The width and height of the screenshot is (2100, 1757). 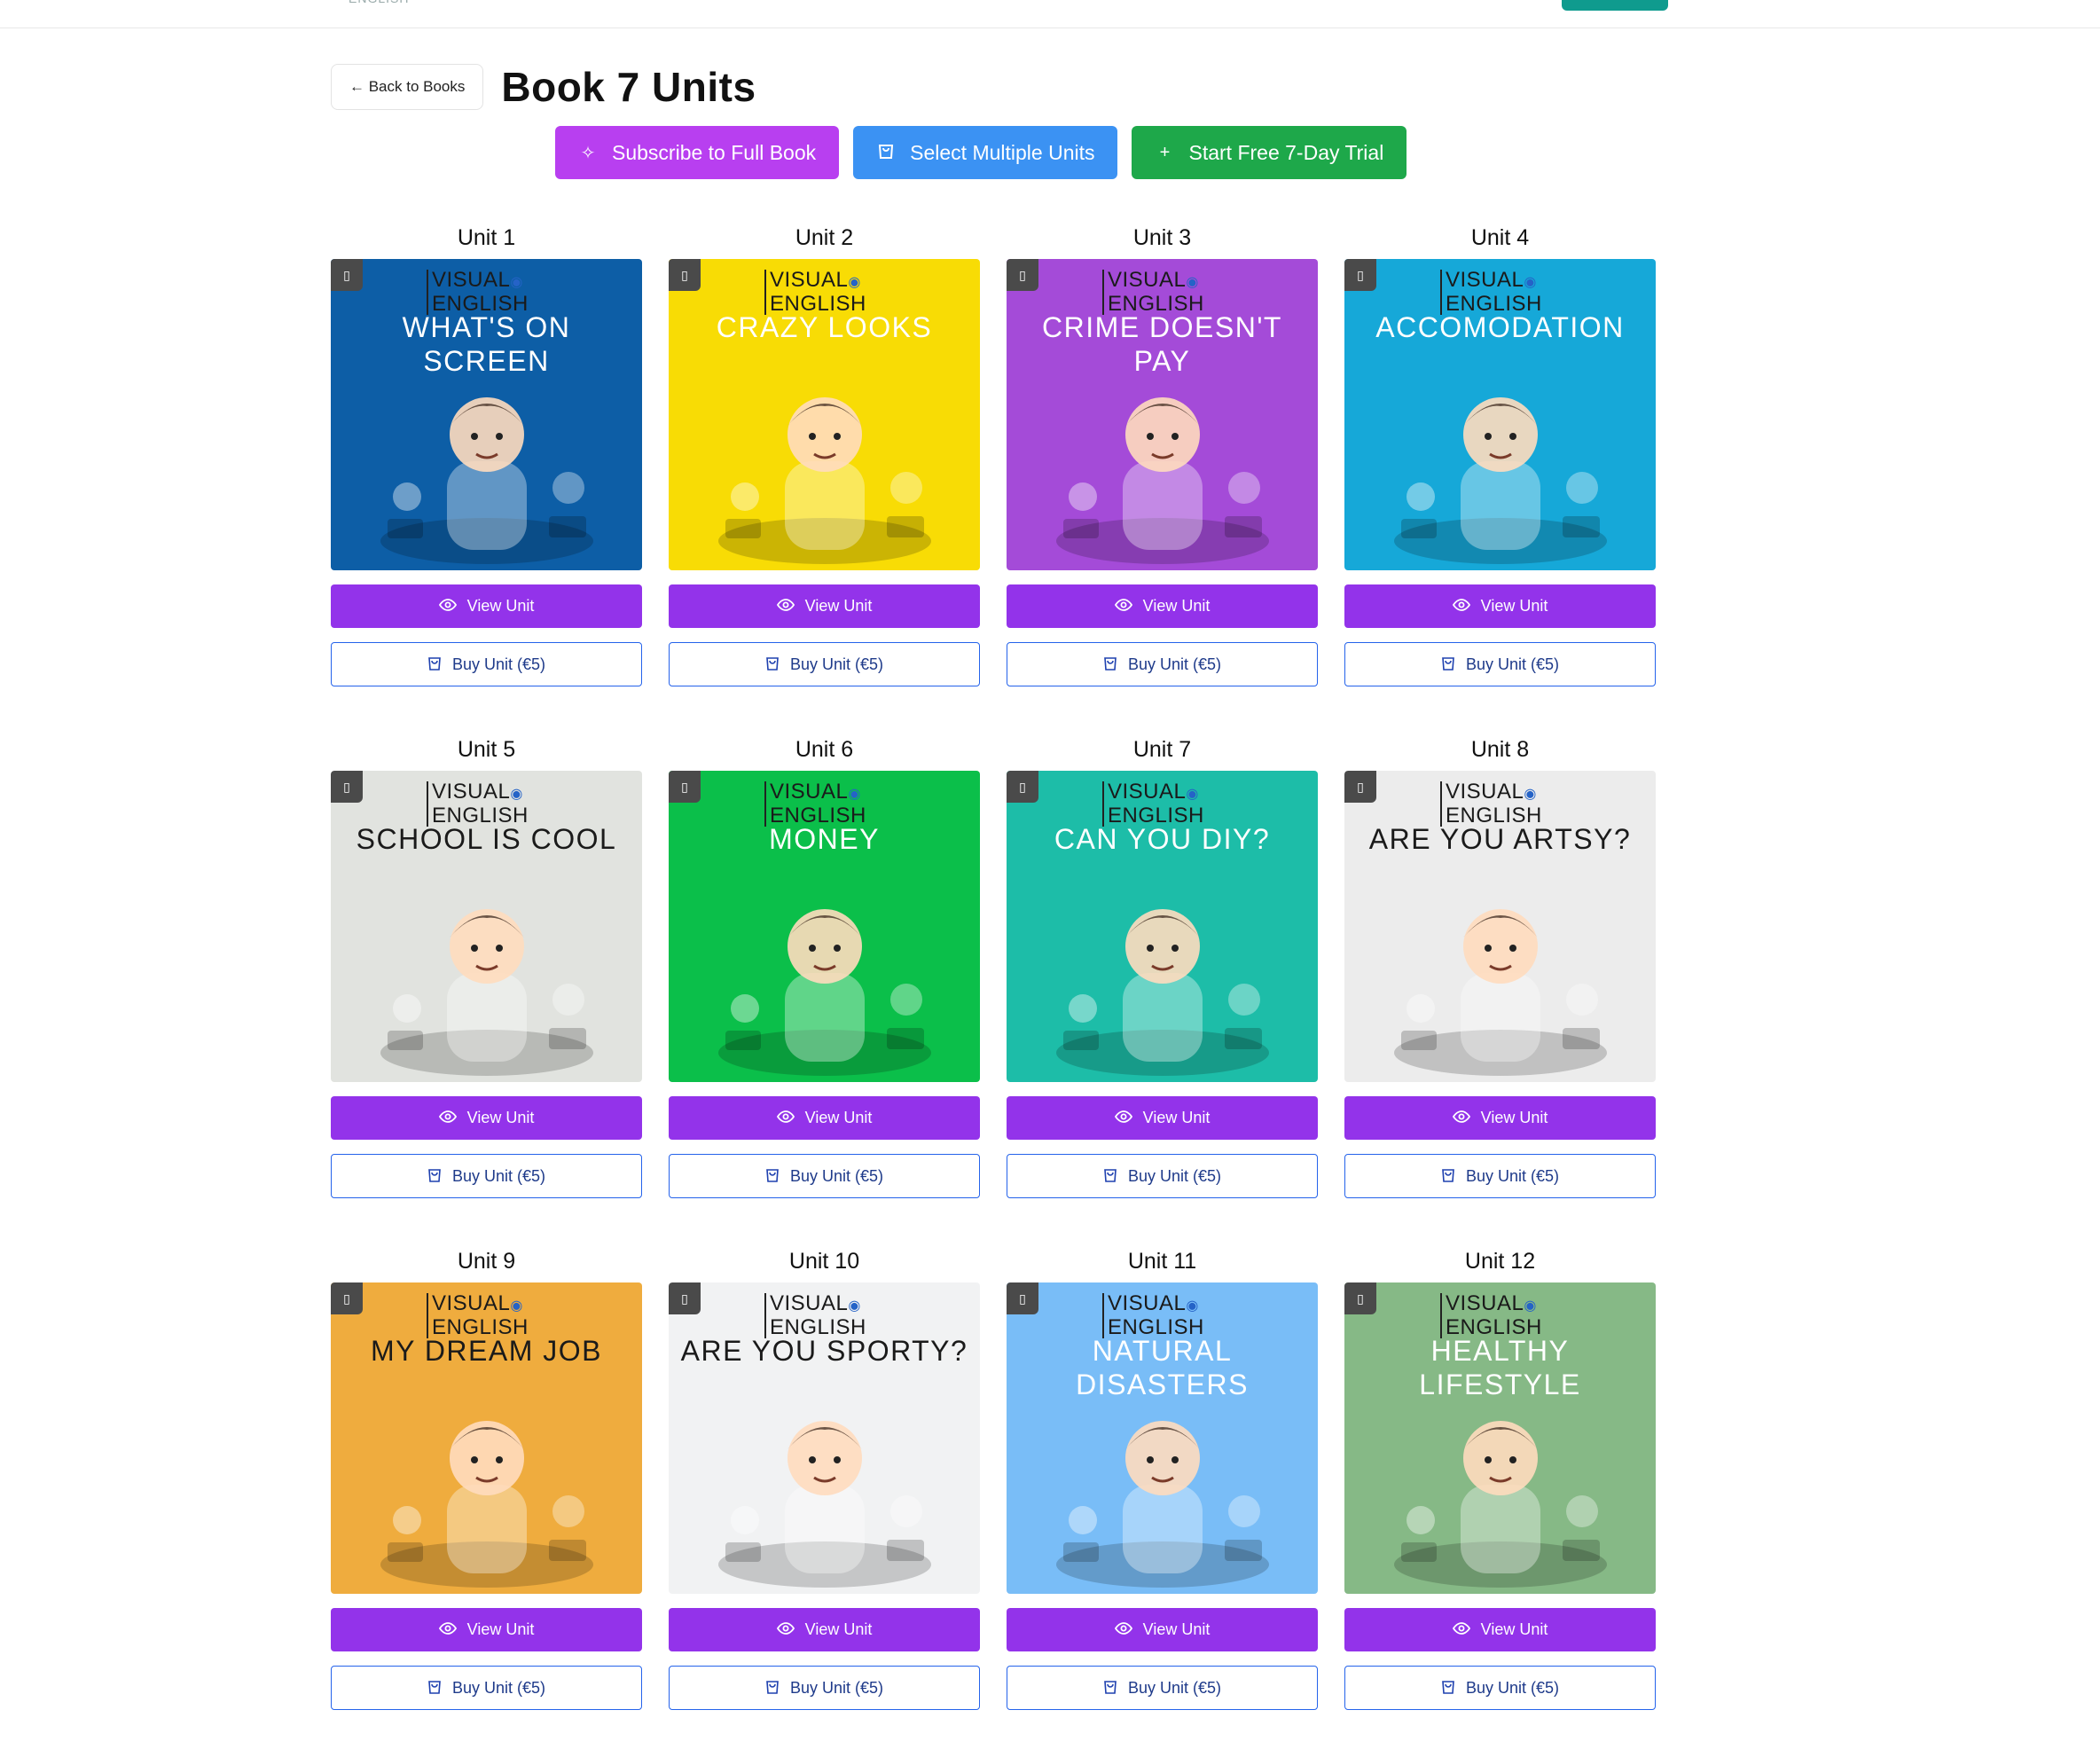 I want to click on unit-cover-image: ▯ VISUAL◉ ENGLISH MY DREAM JOB, so click(x=486, y=1438).